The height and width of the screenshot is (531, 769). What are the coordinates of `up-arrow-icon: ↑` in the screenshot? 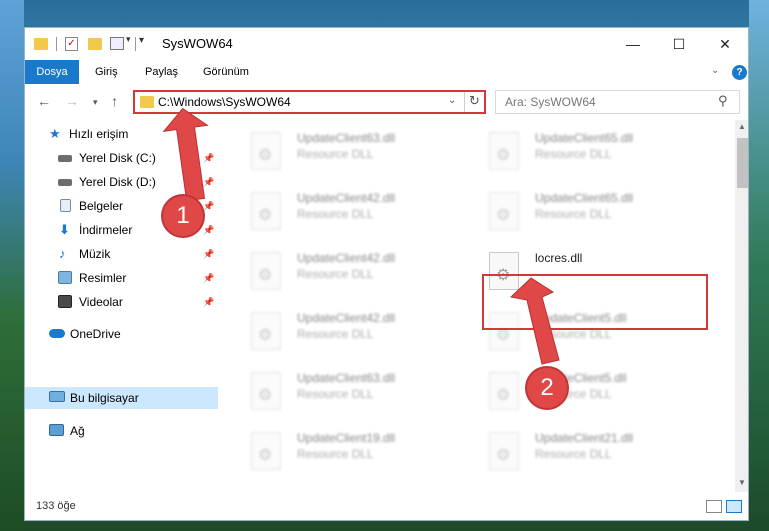 It's located at (114, 101).